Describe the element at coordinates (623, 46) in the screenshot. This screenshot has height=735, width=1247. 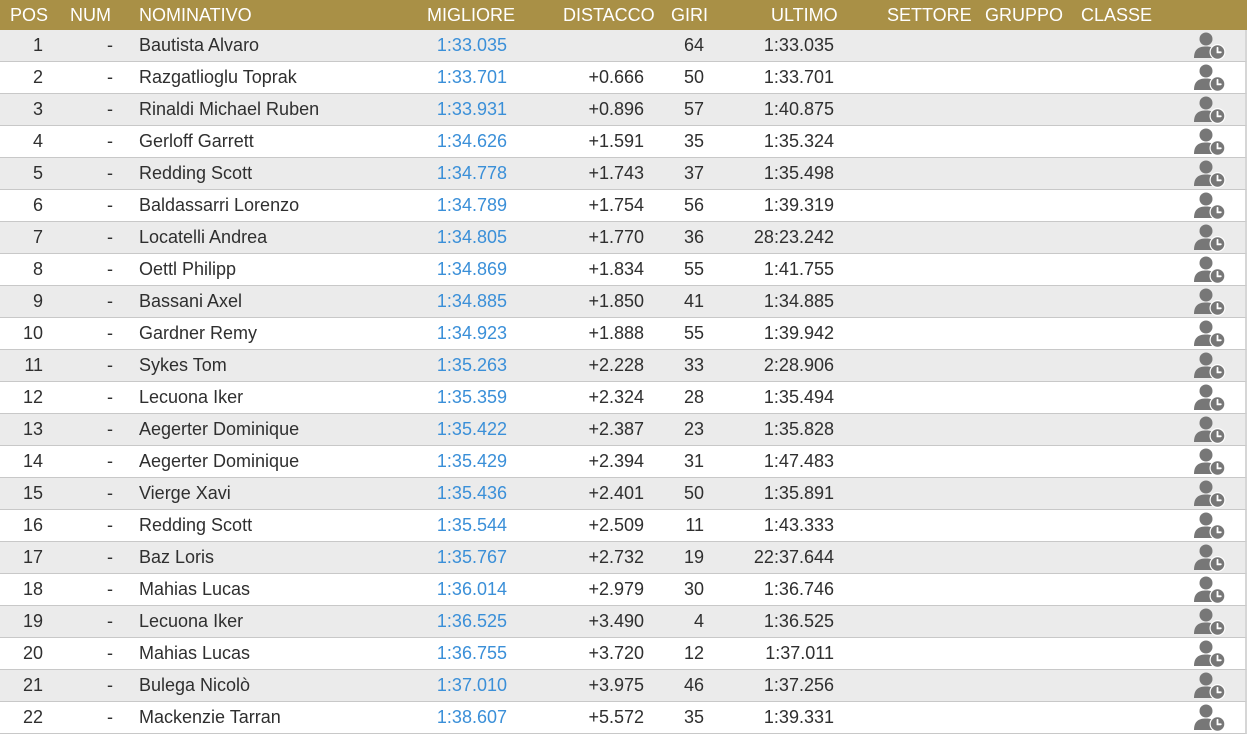
I see `table-row: 1- Bautista Alvaro 1:33.035 64 1:33.035` at that location.